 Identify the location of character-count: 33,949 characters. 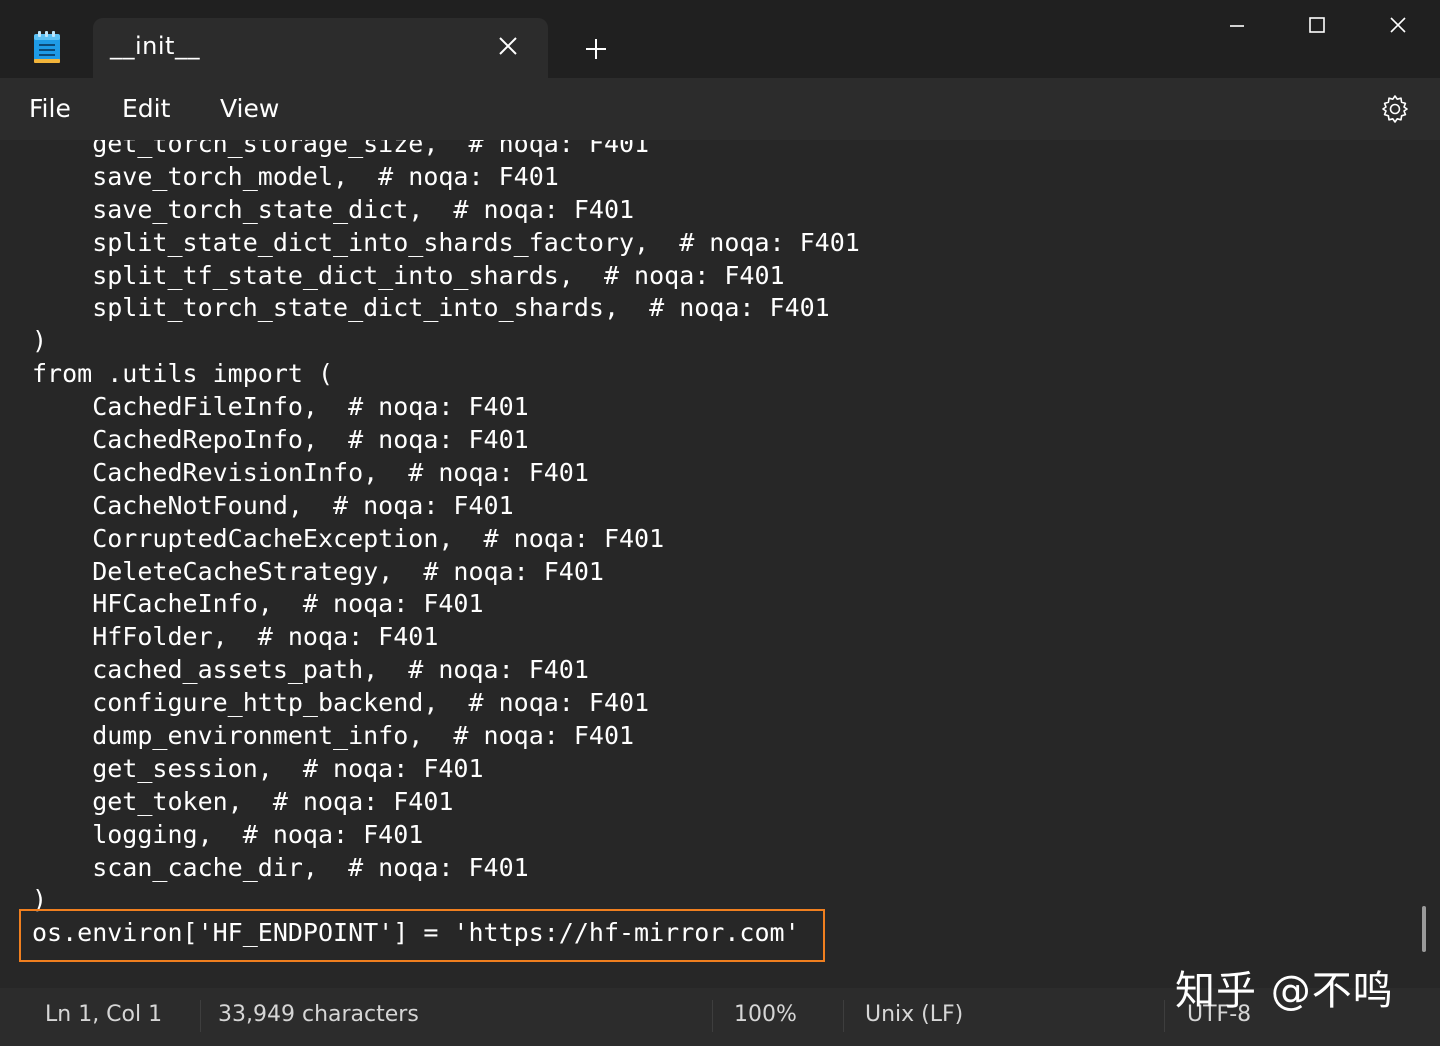
(318, 1014).